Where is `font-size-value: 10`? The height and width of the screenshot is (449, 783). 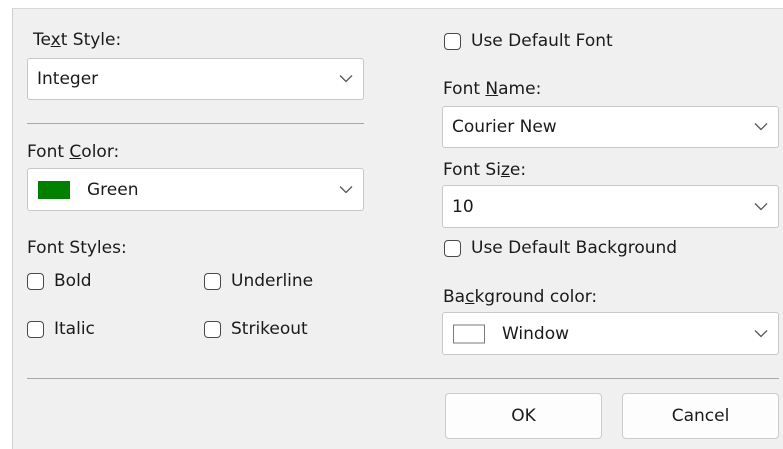 font-size-value: 10 is located at coordinates (463, 206).